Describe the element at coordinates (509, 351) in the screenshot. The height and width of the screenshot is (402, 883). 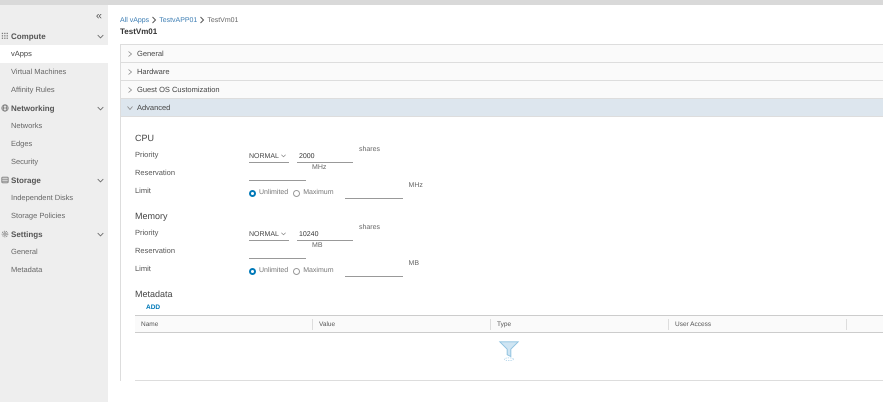
I see `filter-icon` at that location.